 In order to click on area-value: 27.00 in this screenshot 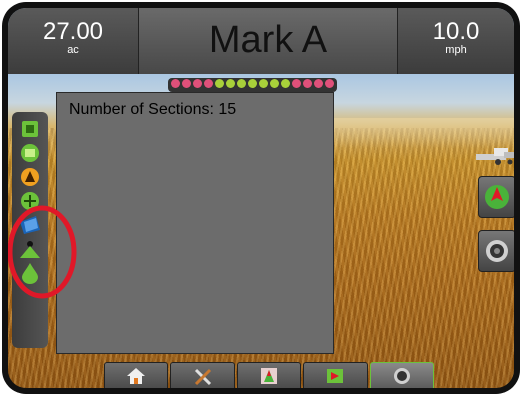, I will do `click(73, 31)`.